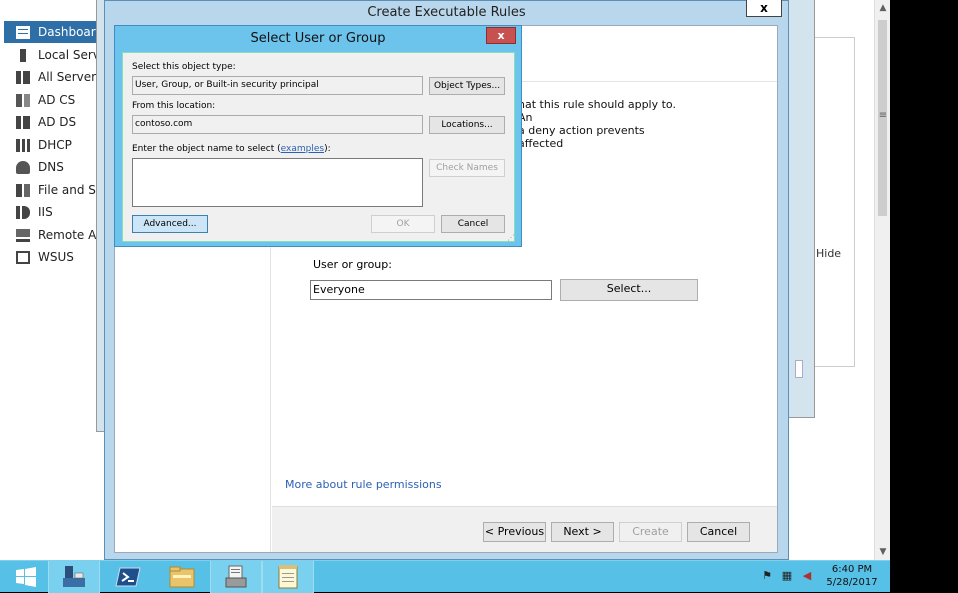  I want to click on description-line: hat this rule should apply to. An, so click(597, 111).